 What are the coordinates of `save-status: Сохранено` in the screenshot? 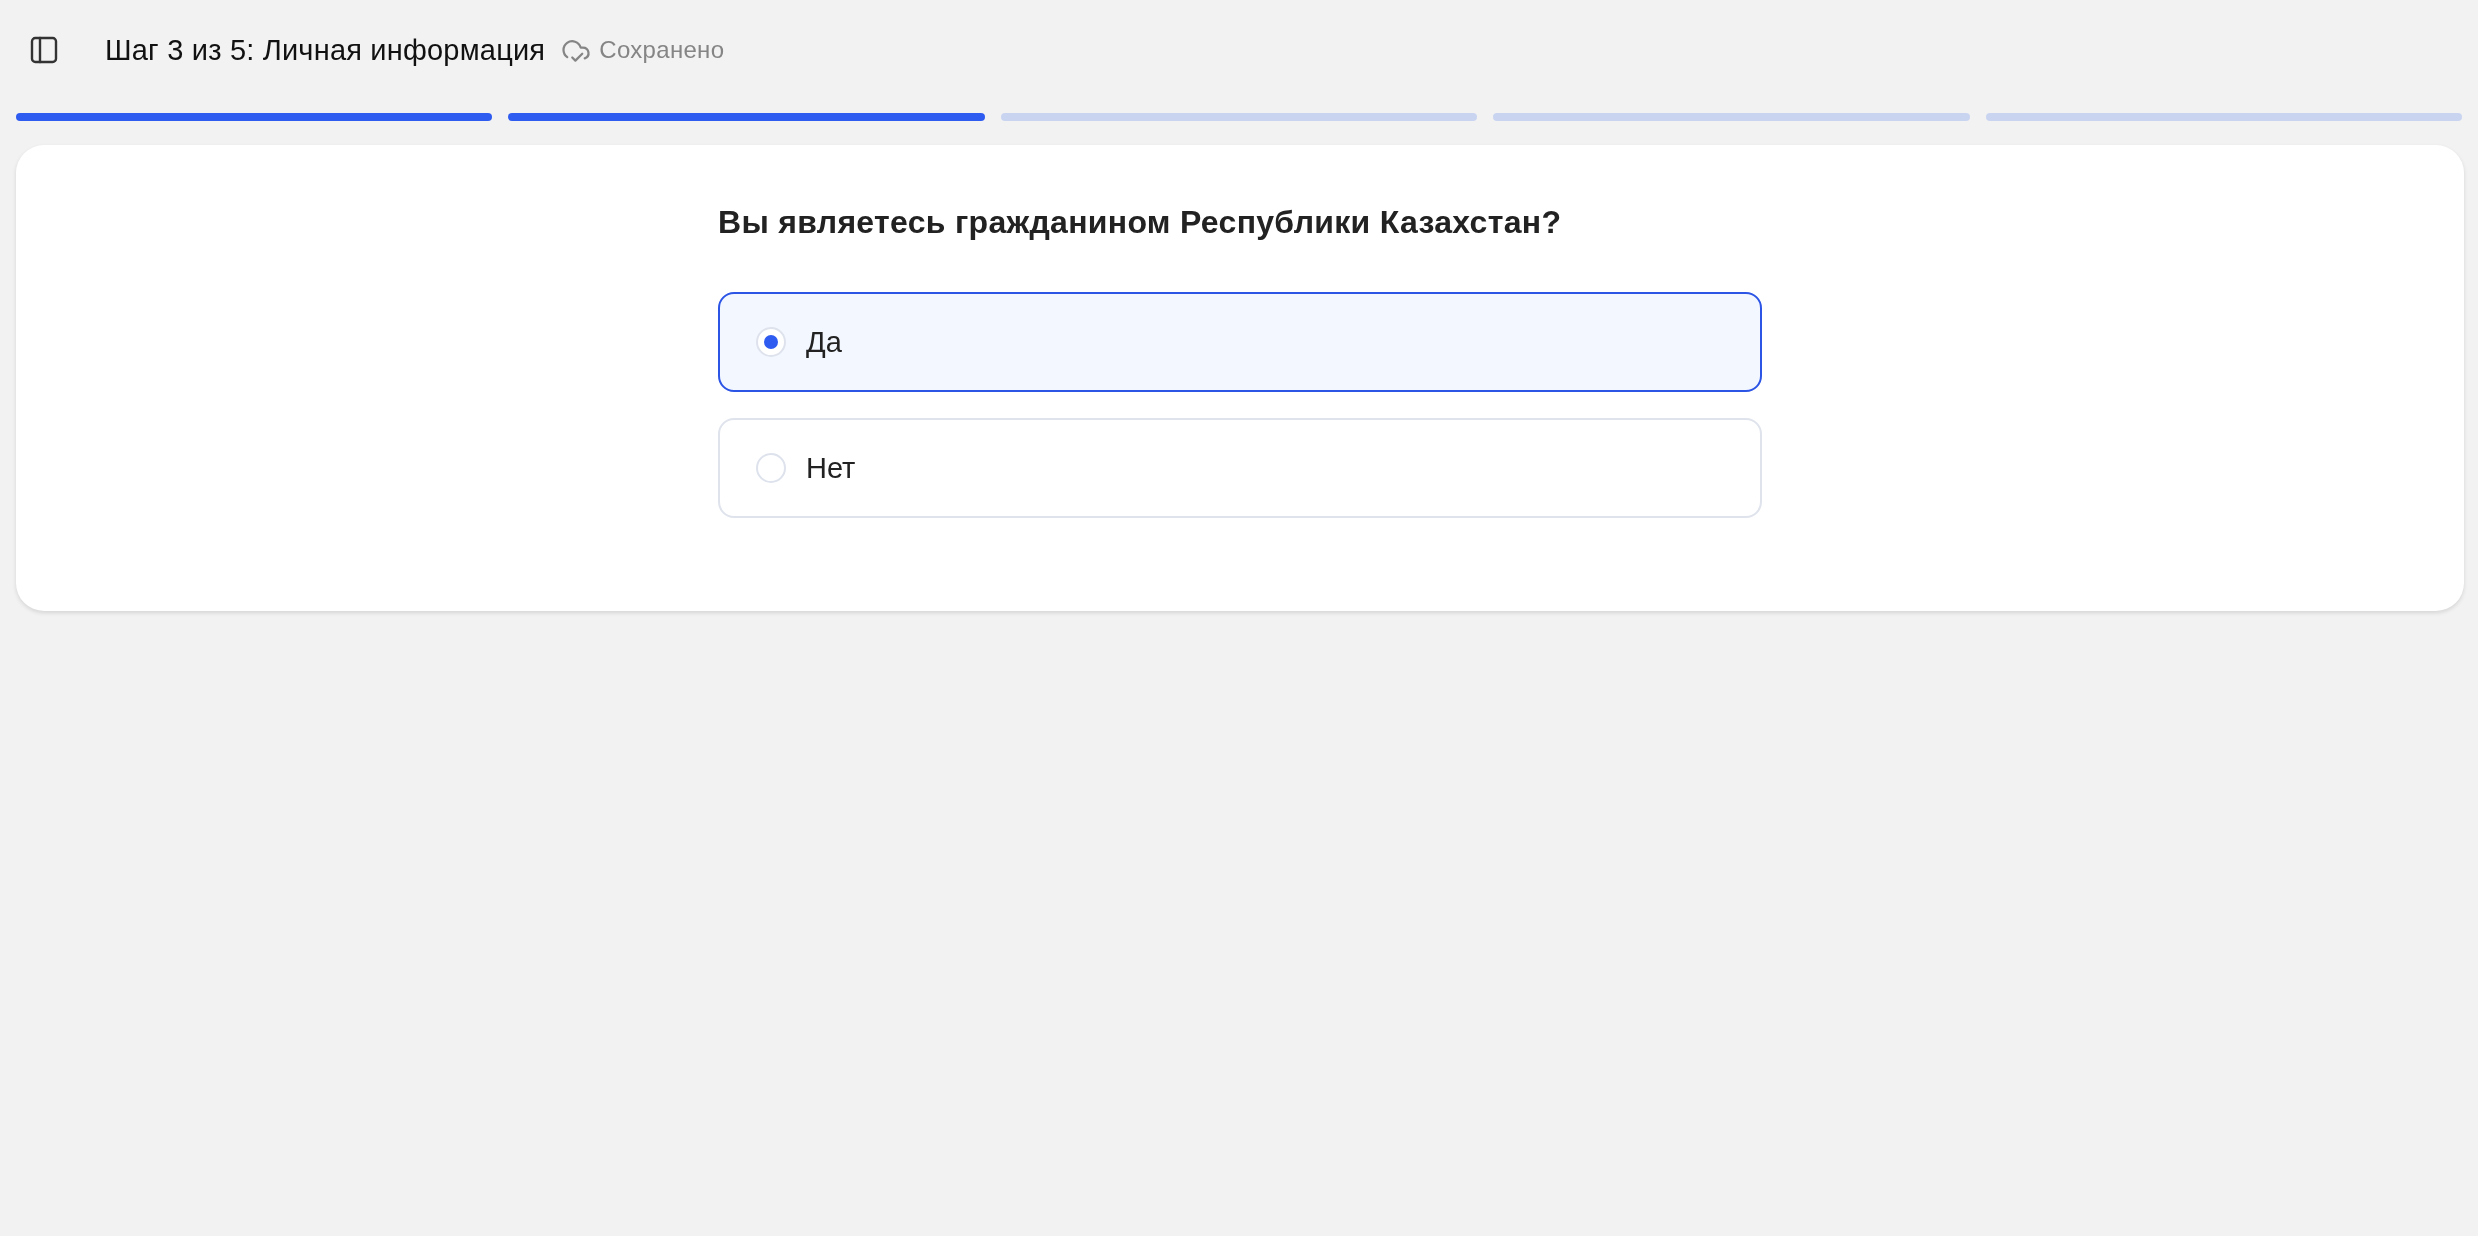 It's located at (662, 50).